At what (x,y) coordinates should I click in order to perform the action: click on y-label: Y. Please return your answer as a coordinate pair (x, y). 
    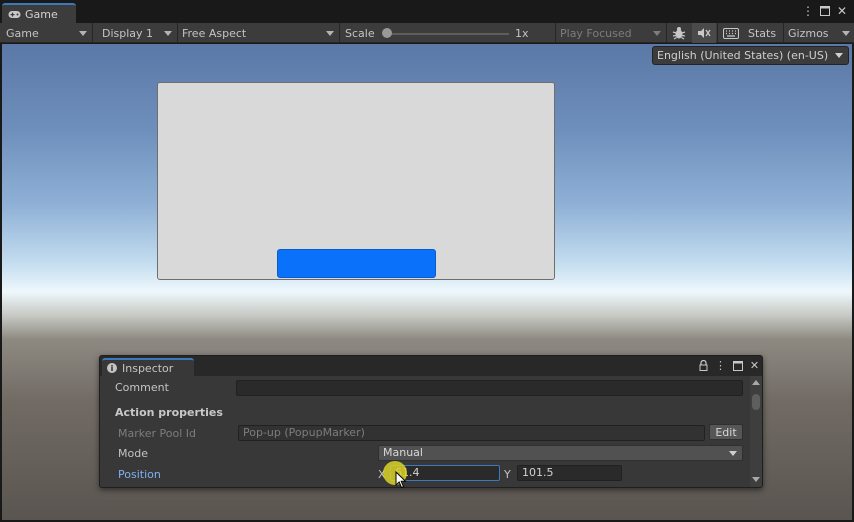
    Looking at the image, I should click on (507, 474).